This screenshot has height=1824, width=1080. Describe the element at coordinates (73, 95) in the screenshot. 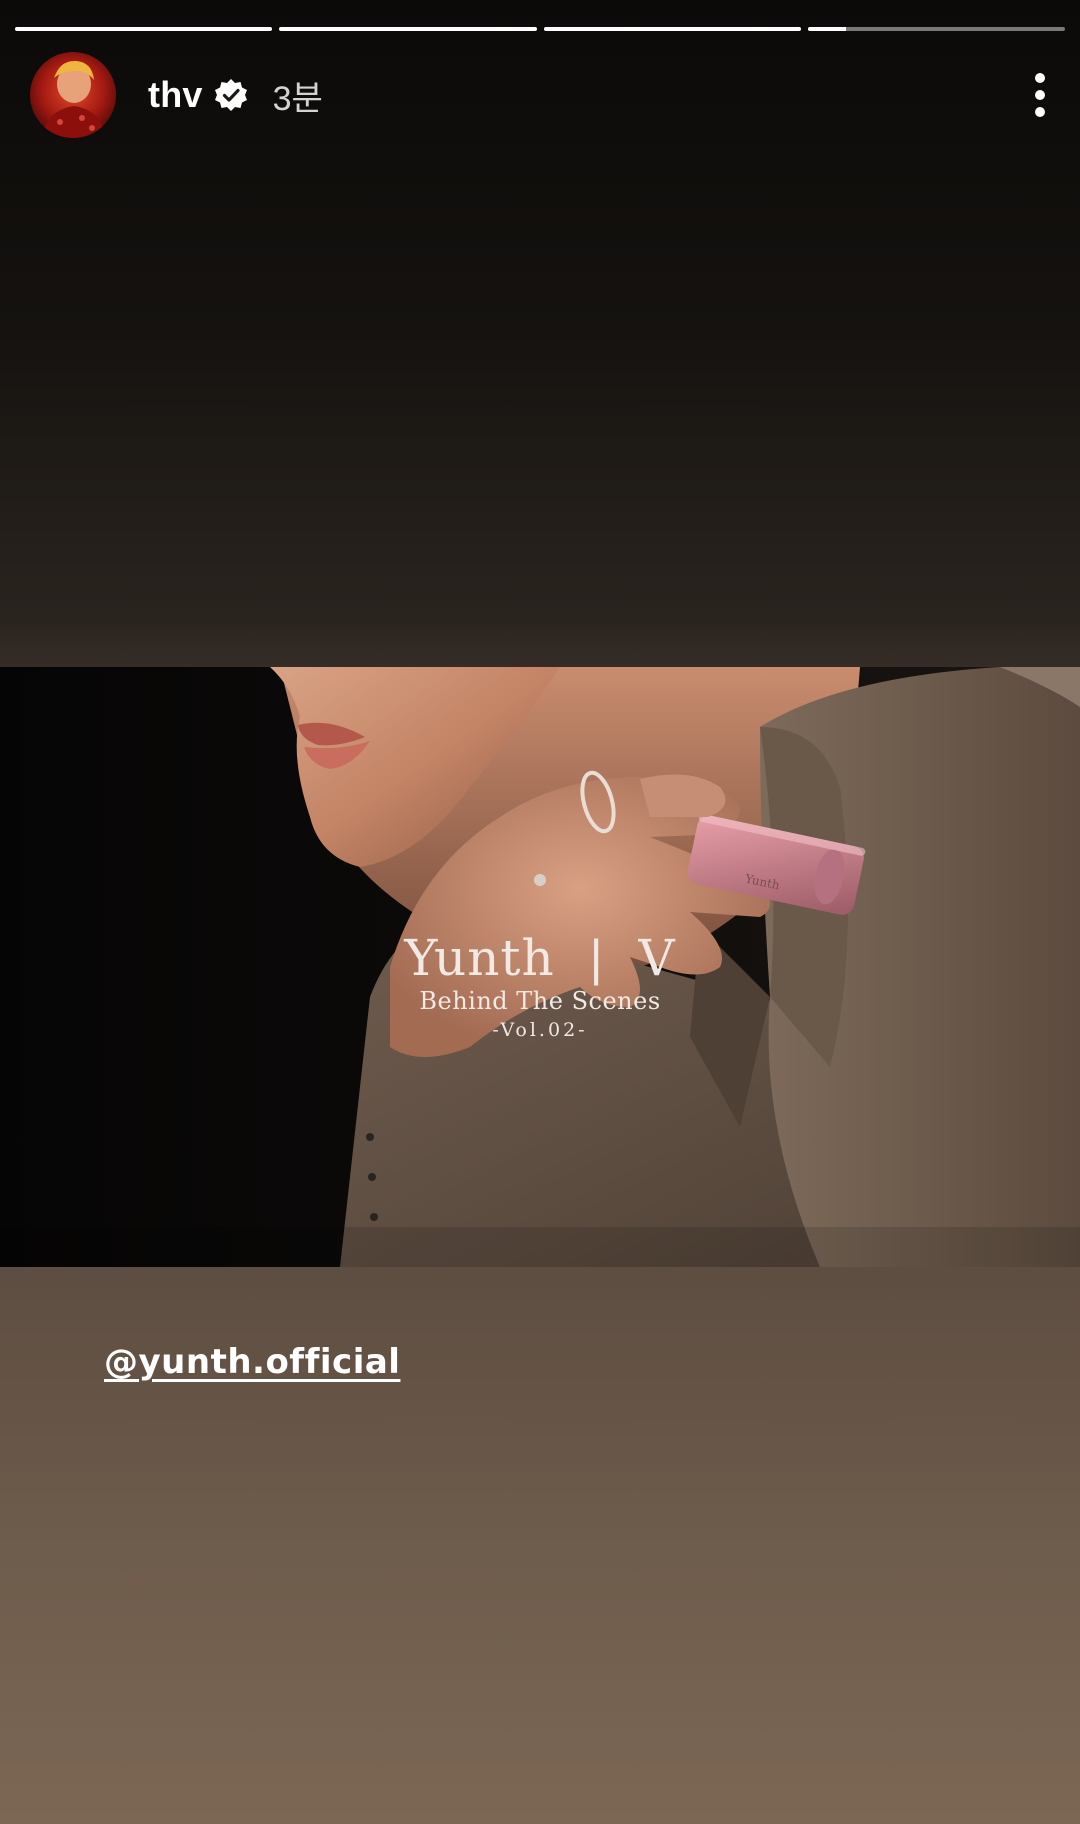

I see `avatar` at that location.